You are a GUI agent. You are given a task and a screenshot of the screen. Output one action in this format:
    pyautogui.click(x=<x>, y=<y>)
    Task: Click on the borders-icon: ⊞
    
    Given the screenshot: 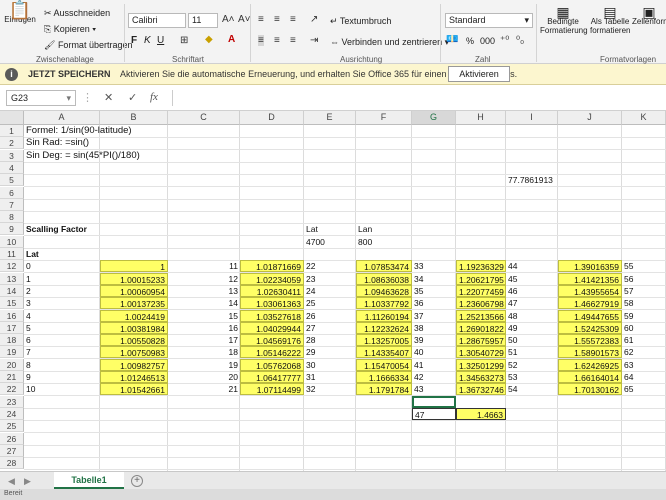 What is the action you would take?
    pyautogui.click(x=184, y=40)
    